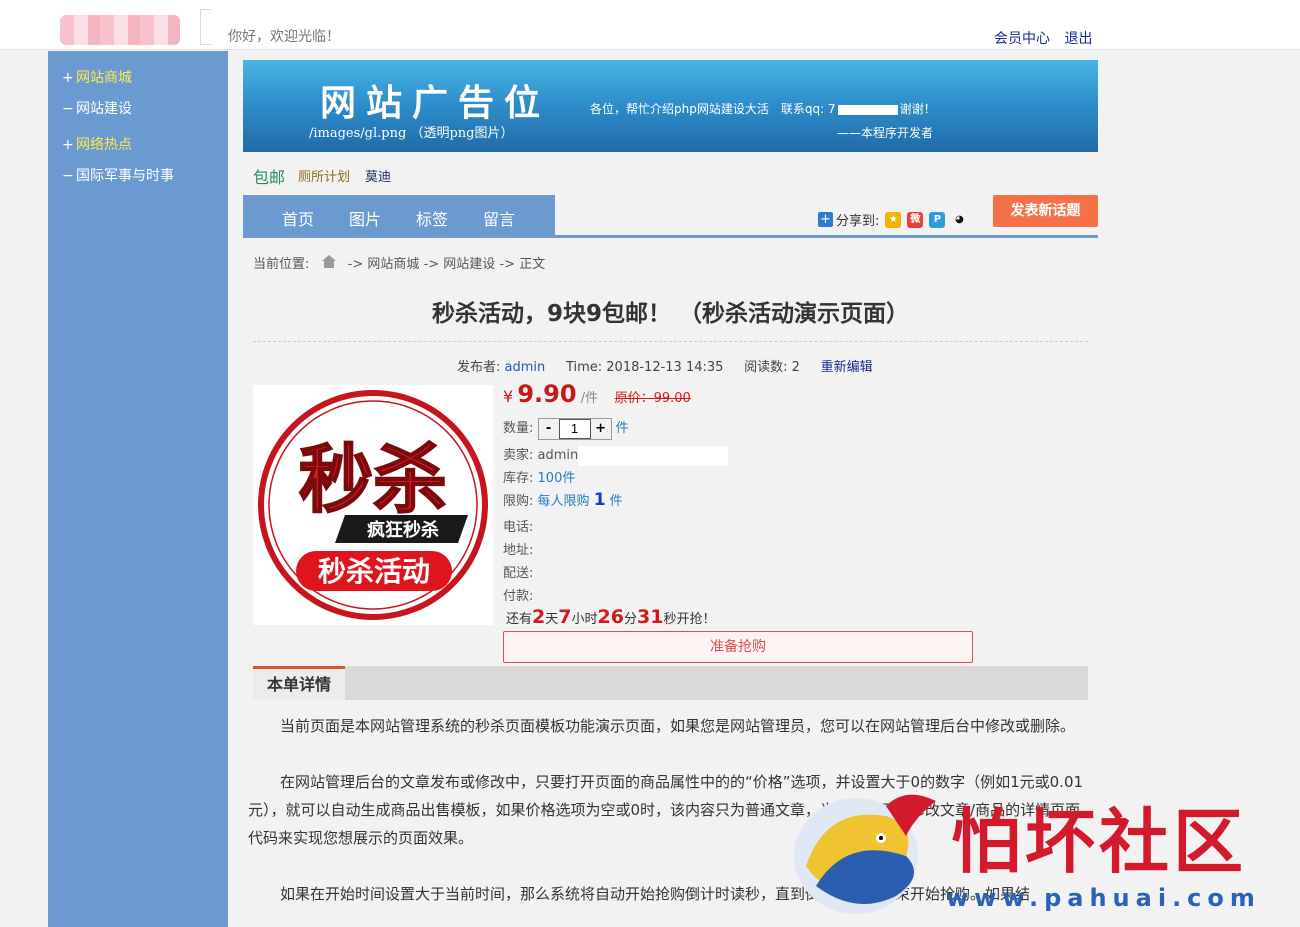 Image resolution: width=1300 pixels, height=927 pixels. What do you see at coordinates (1078, 39) in the screenshot?
I see `logout-link: 退出` at bounding box center [1078, 39].